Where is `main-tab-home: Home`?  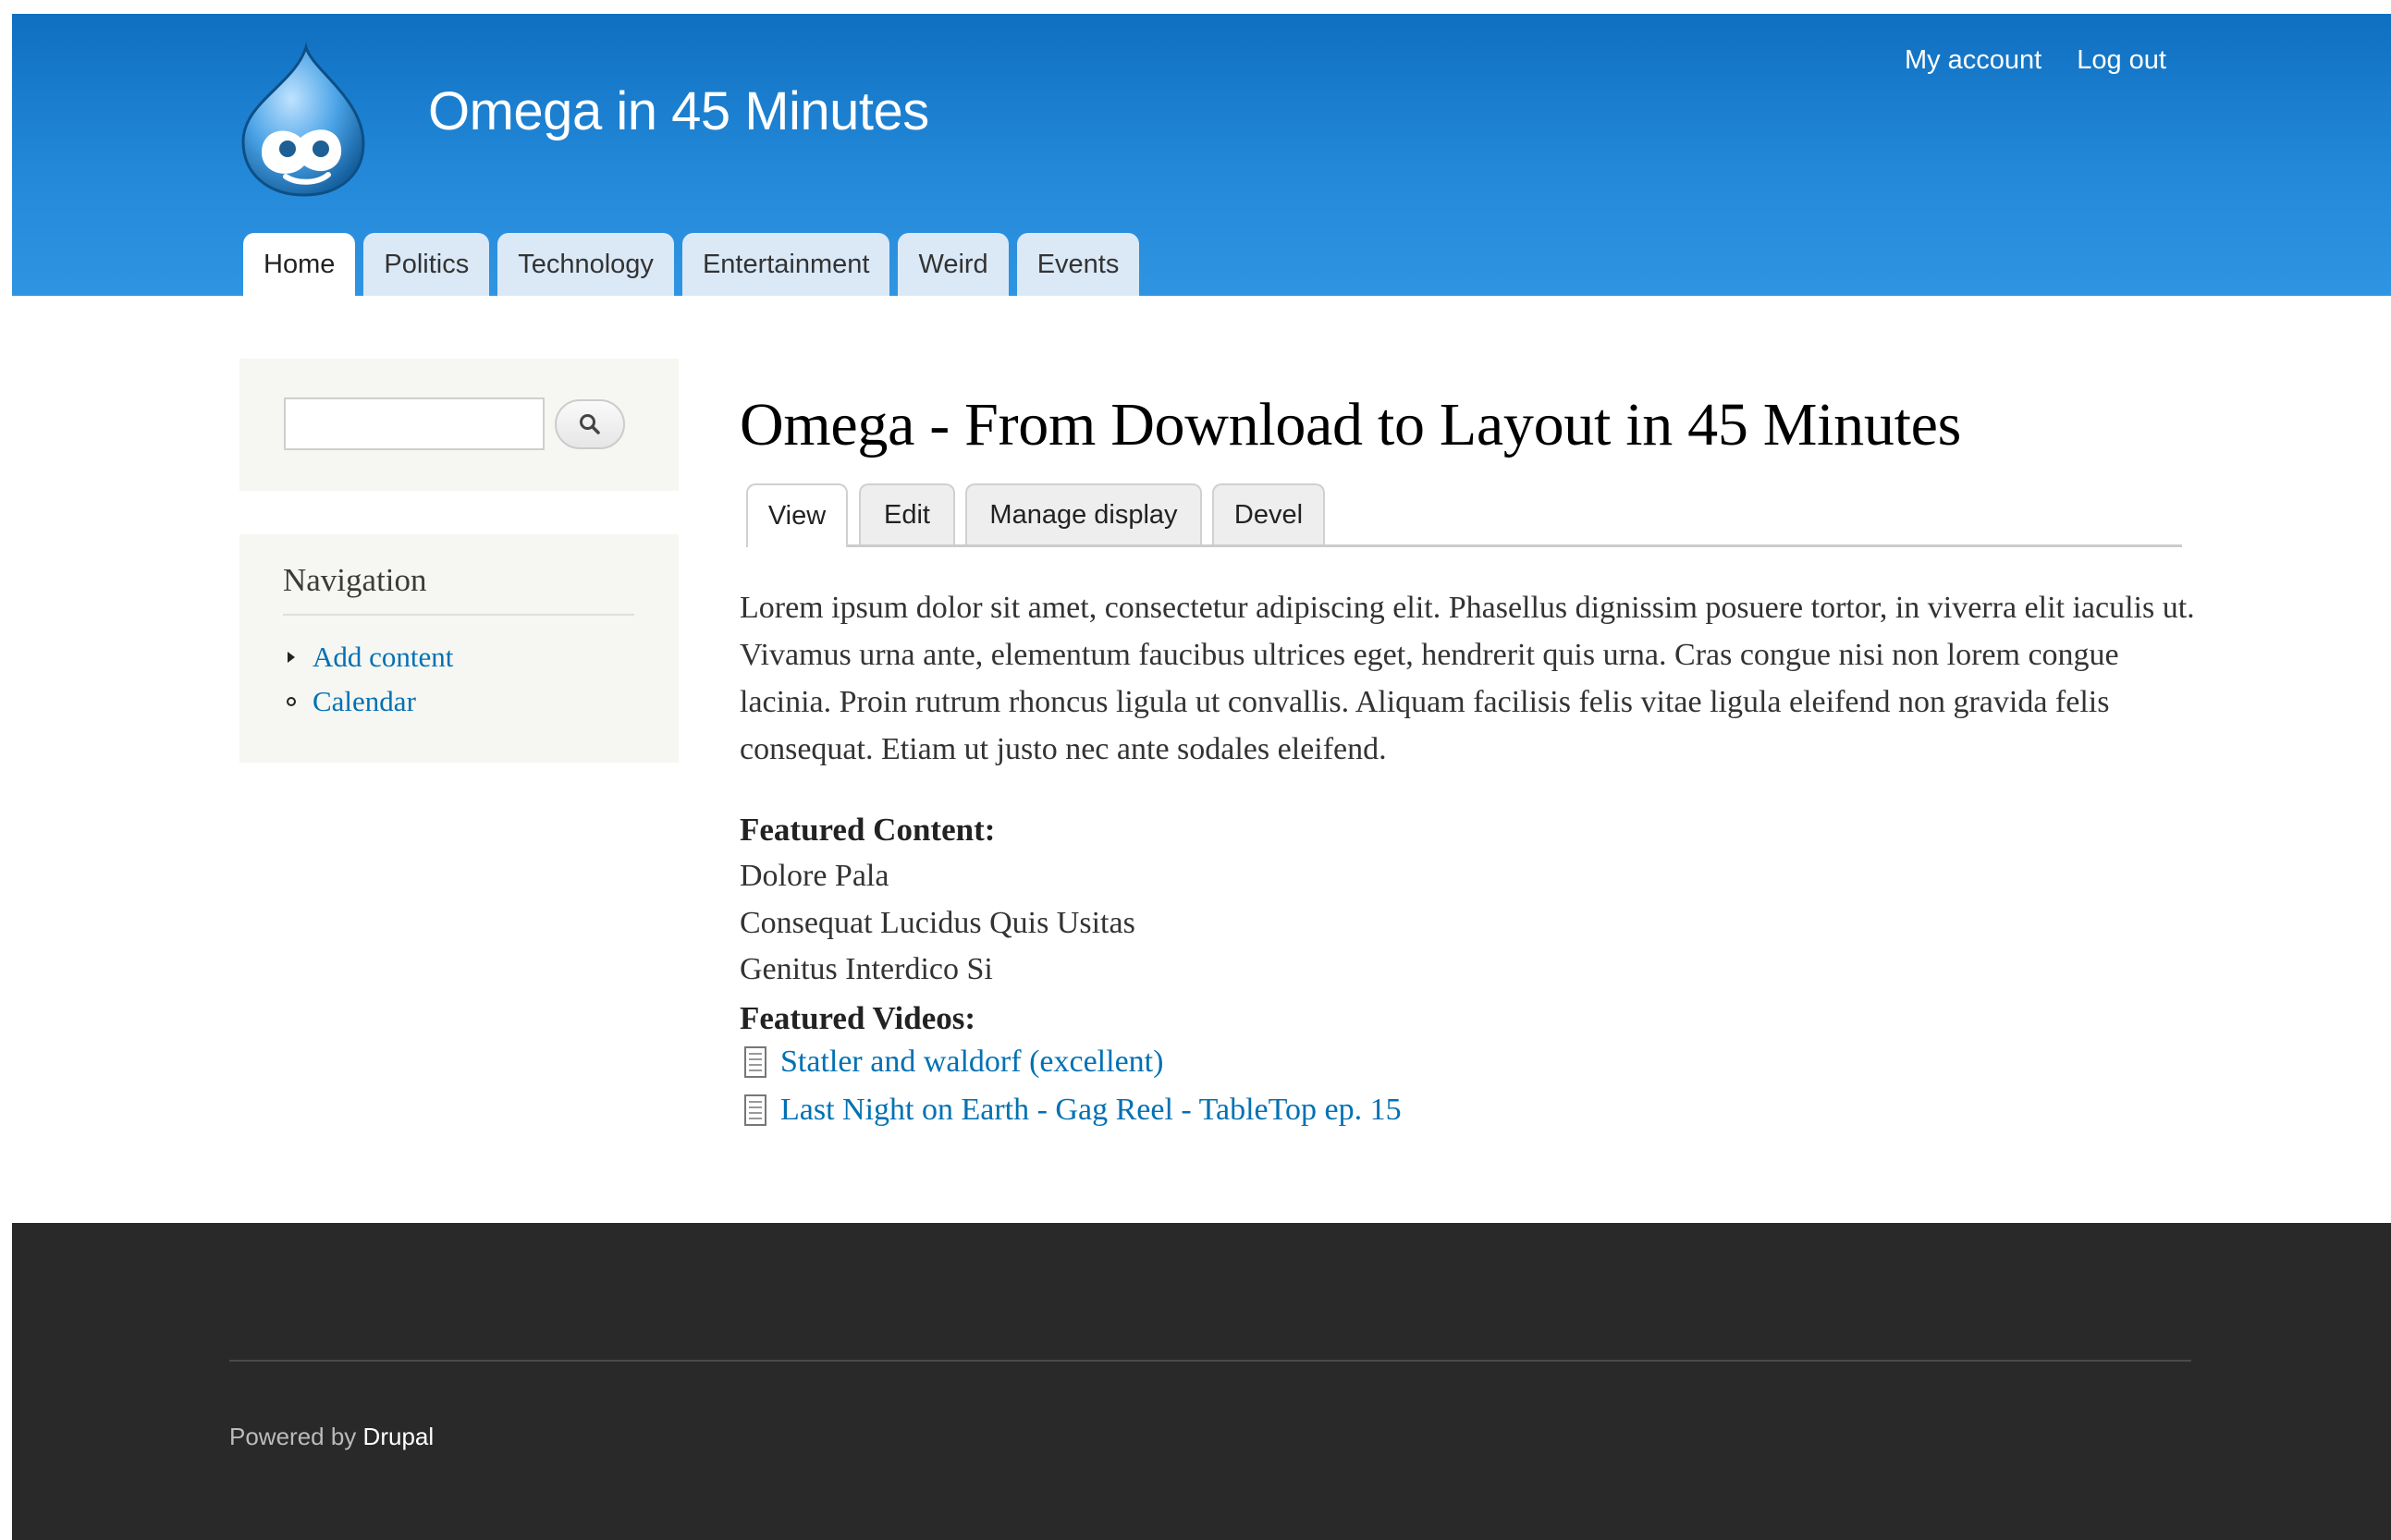
main-tab-home: Home is located at coordinates (299, 264).